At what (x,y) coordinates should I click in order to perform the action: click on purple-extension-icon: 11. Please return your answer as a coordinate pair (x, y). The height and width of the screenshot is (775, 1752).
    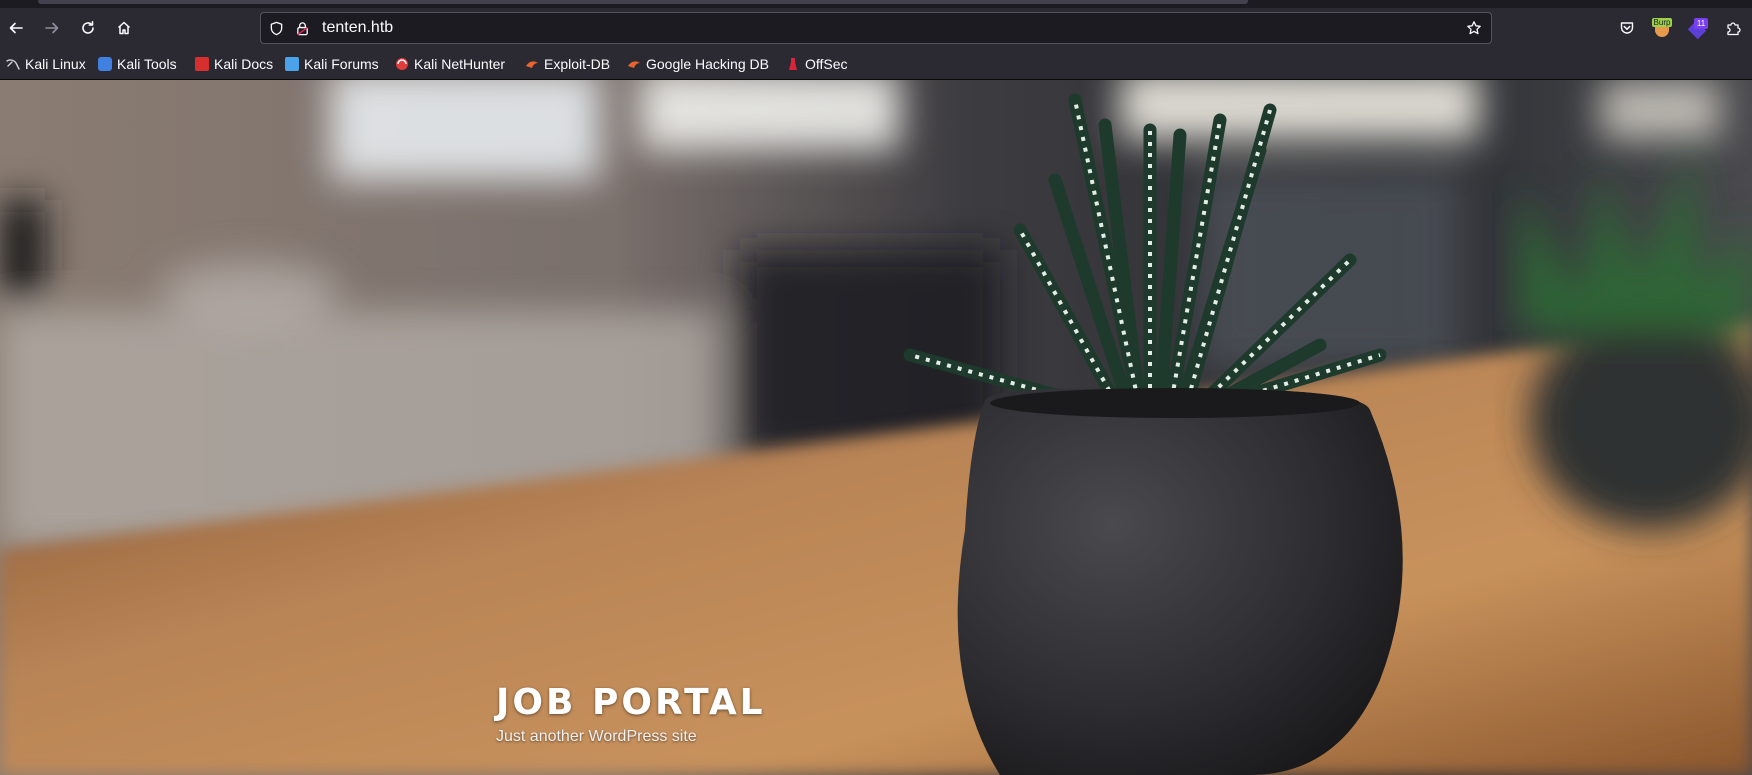
    Looking at the image, I should click on (1697, 29).